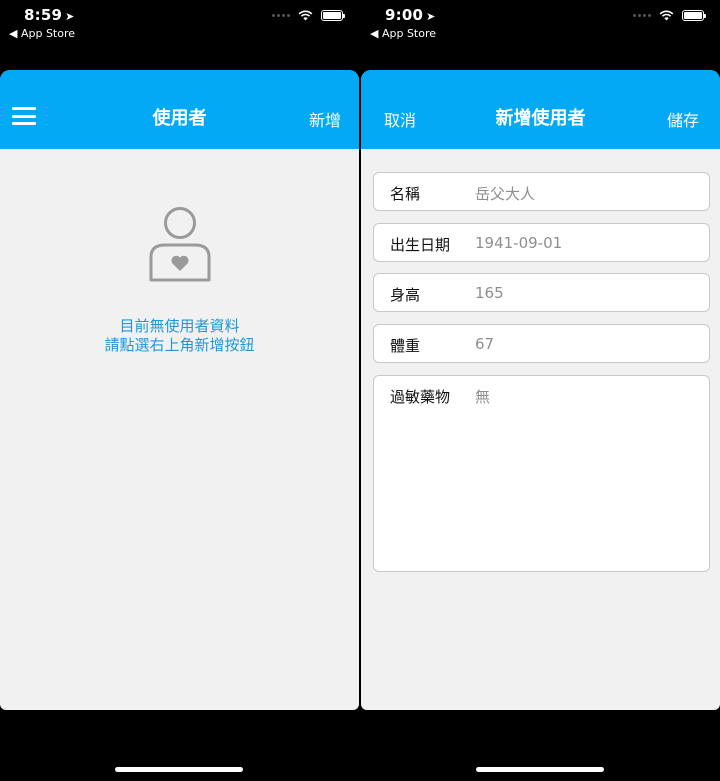 This screenshot has width=720, height=781. Describe the element at coordinates (49, 15) in the screenshot. I see `status-time: 8:59 ➤` at that location.